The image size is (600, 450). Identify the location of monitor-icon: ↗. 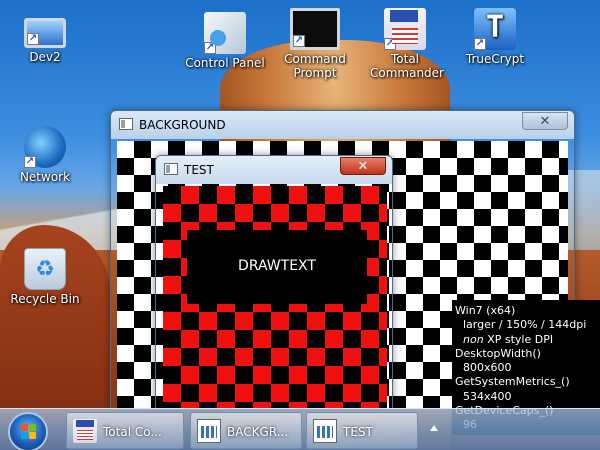
(45, 33).